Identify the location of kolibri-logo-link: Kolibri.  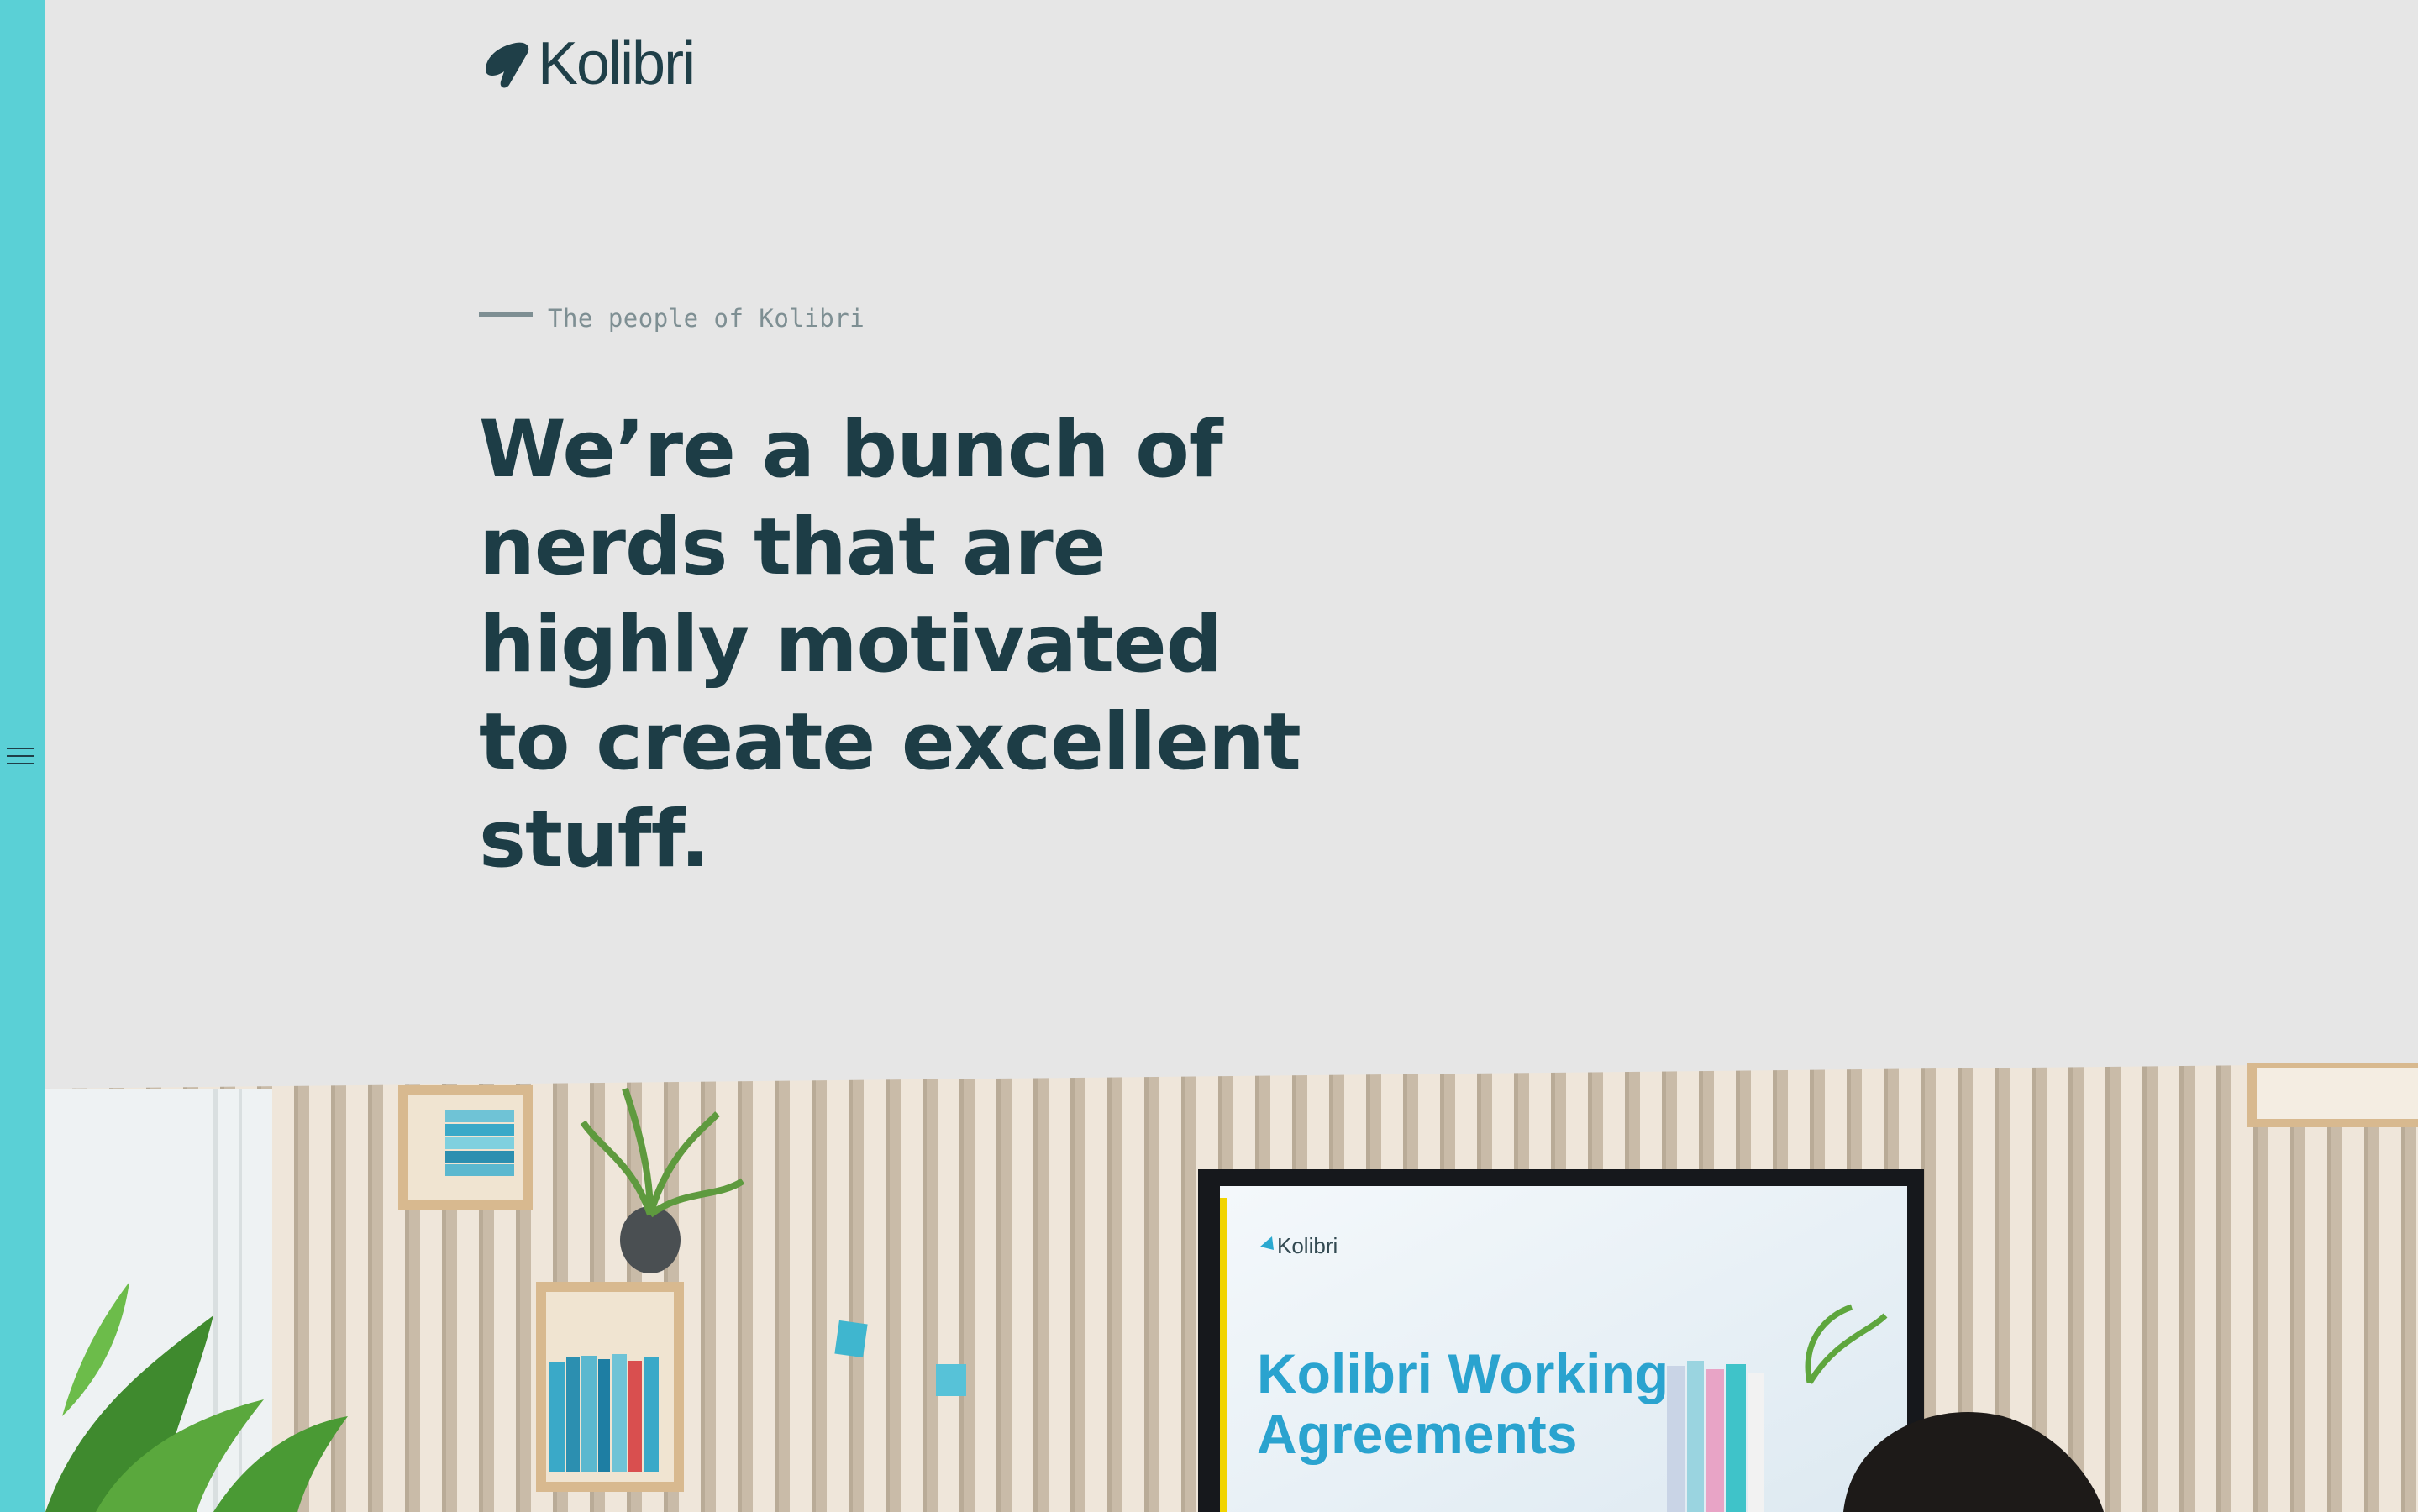
(587, 63).